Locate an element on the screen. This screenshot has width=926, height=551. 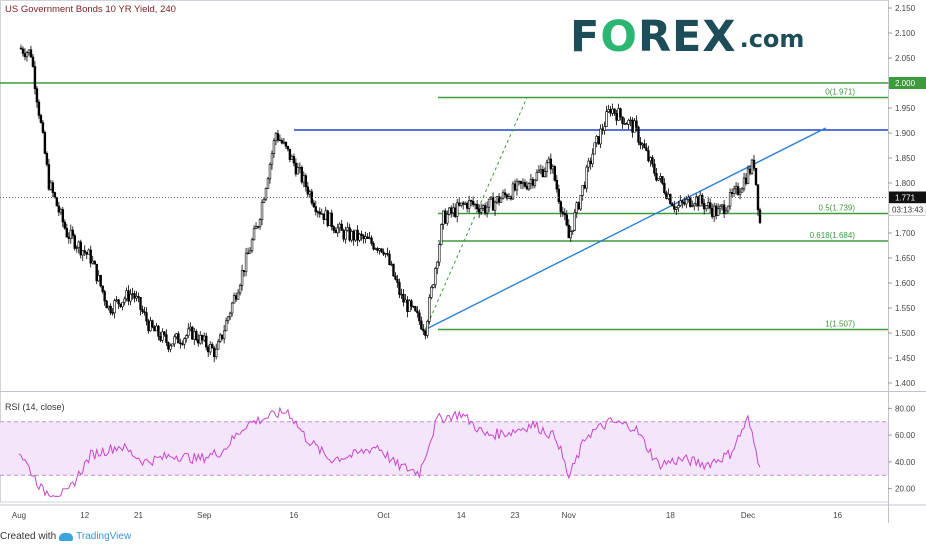
y-tick-label: 1.850 is located at coordinates (905, 158).